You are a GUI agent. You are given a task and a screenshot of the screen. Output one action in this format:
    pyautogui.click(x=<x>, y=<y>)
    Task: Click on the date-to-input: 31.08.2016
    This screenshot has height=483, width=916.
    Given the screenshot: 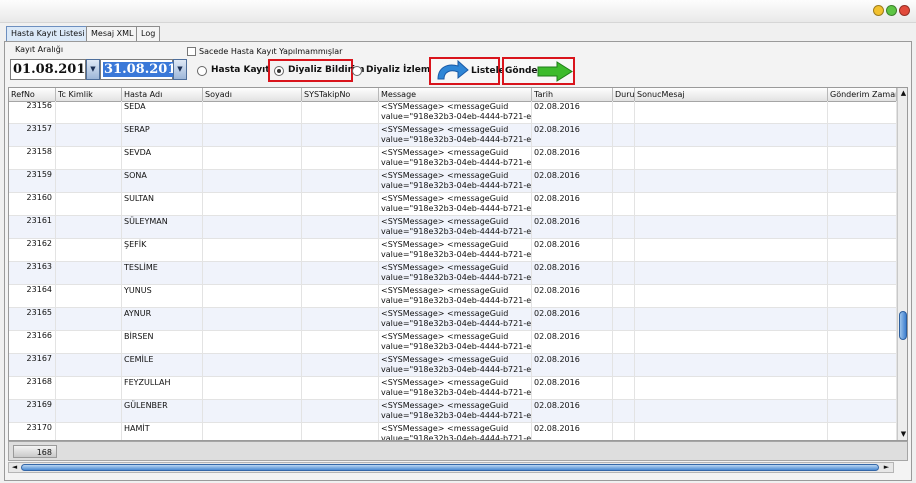 What is the action you would take?
    pyautogui.click(x=143, y=69)
    